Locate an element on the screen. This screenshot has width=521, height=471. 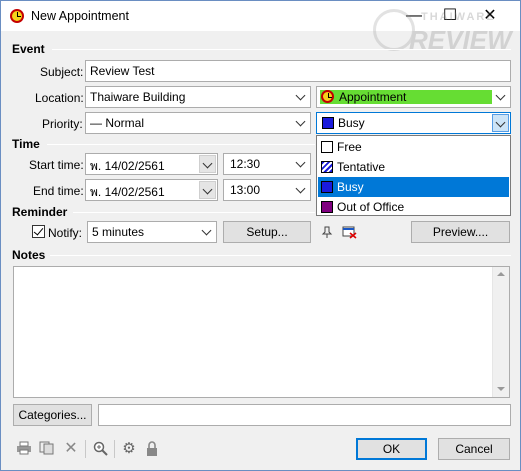
tentative-swatch-icon is located at coordinates (327, 167).